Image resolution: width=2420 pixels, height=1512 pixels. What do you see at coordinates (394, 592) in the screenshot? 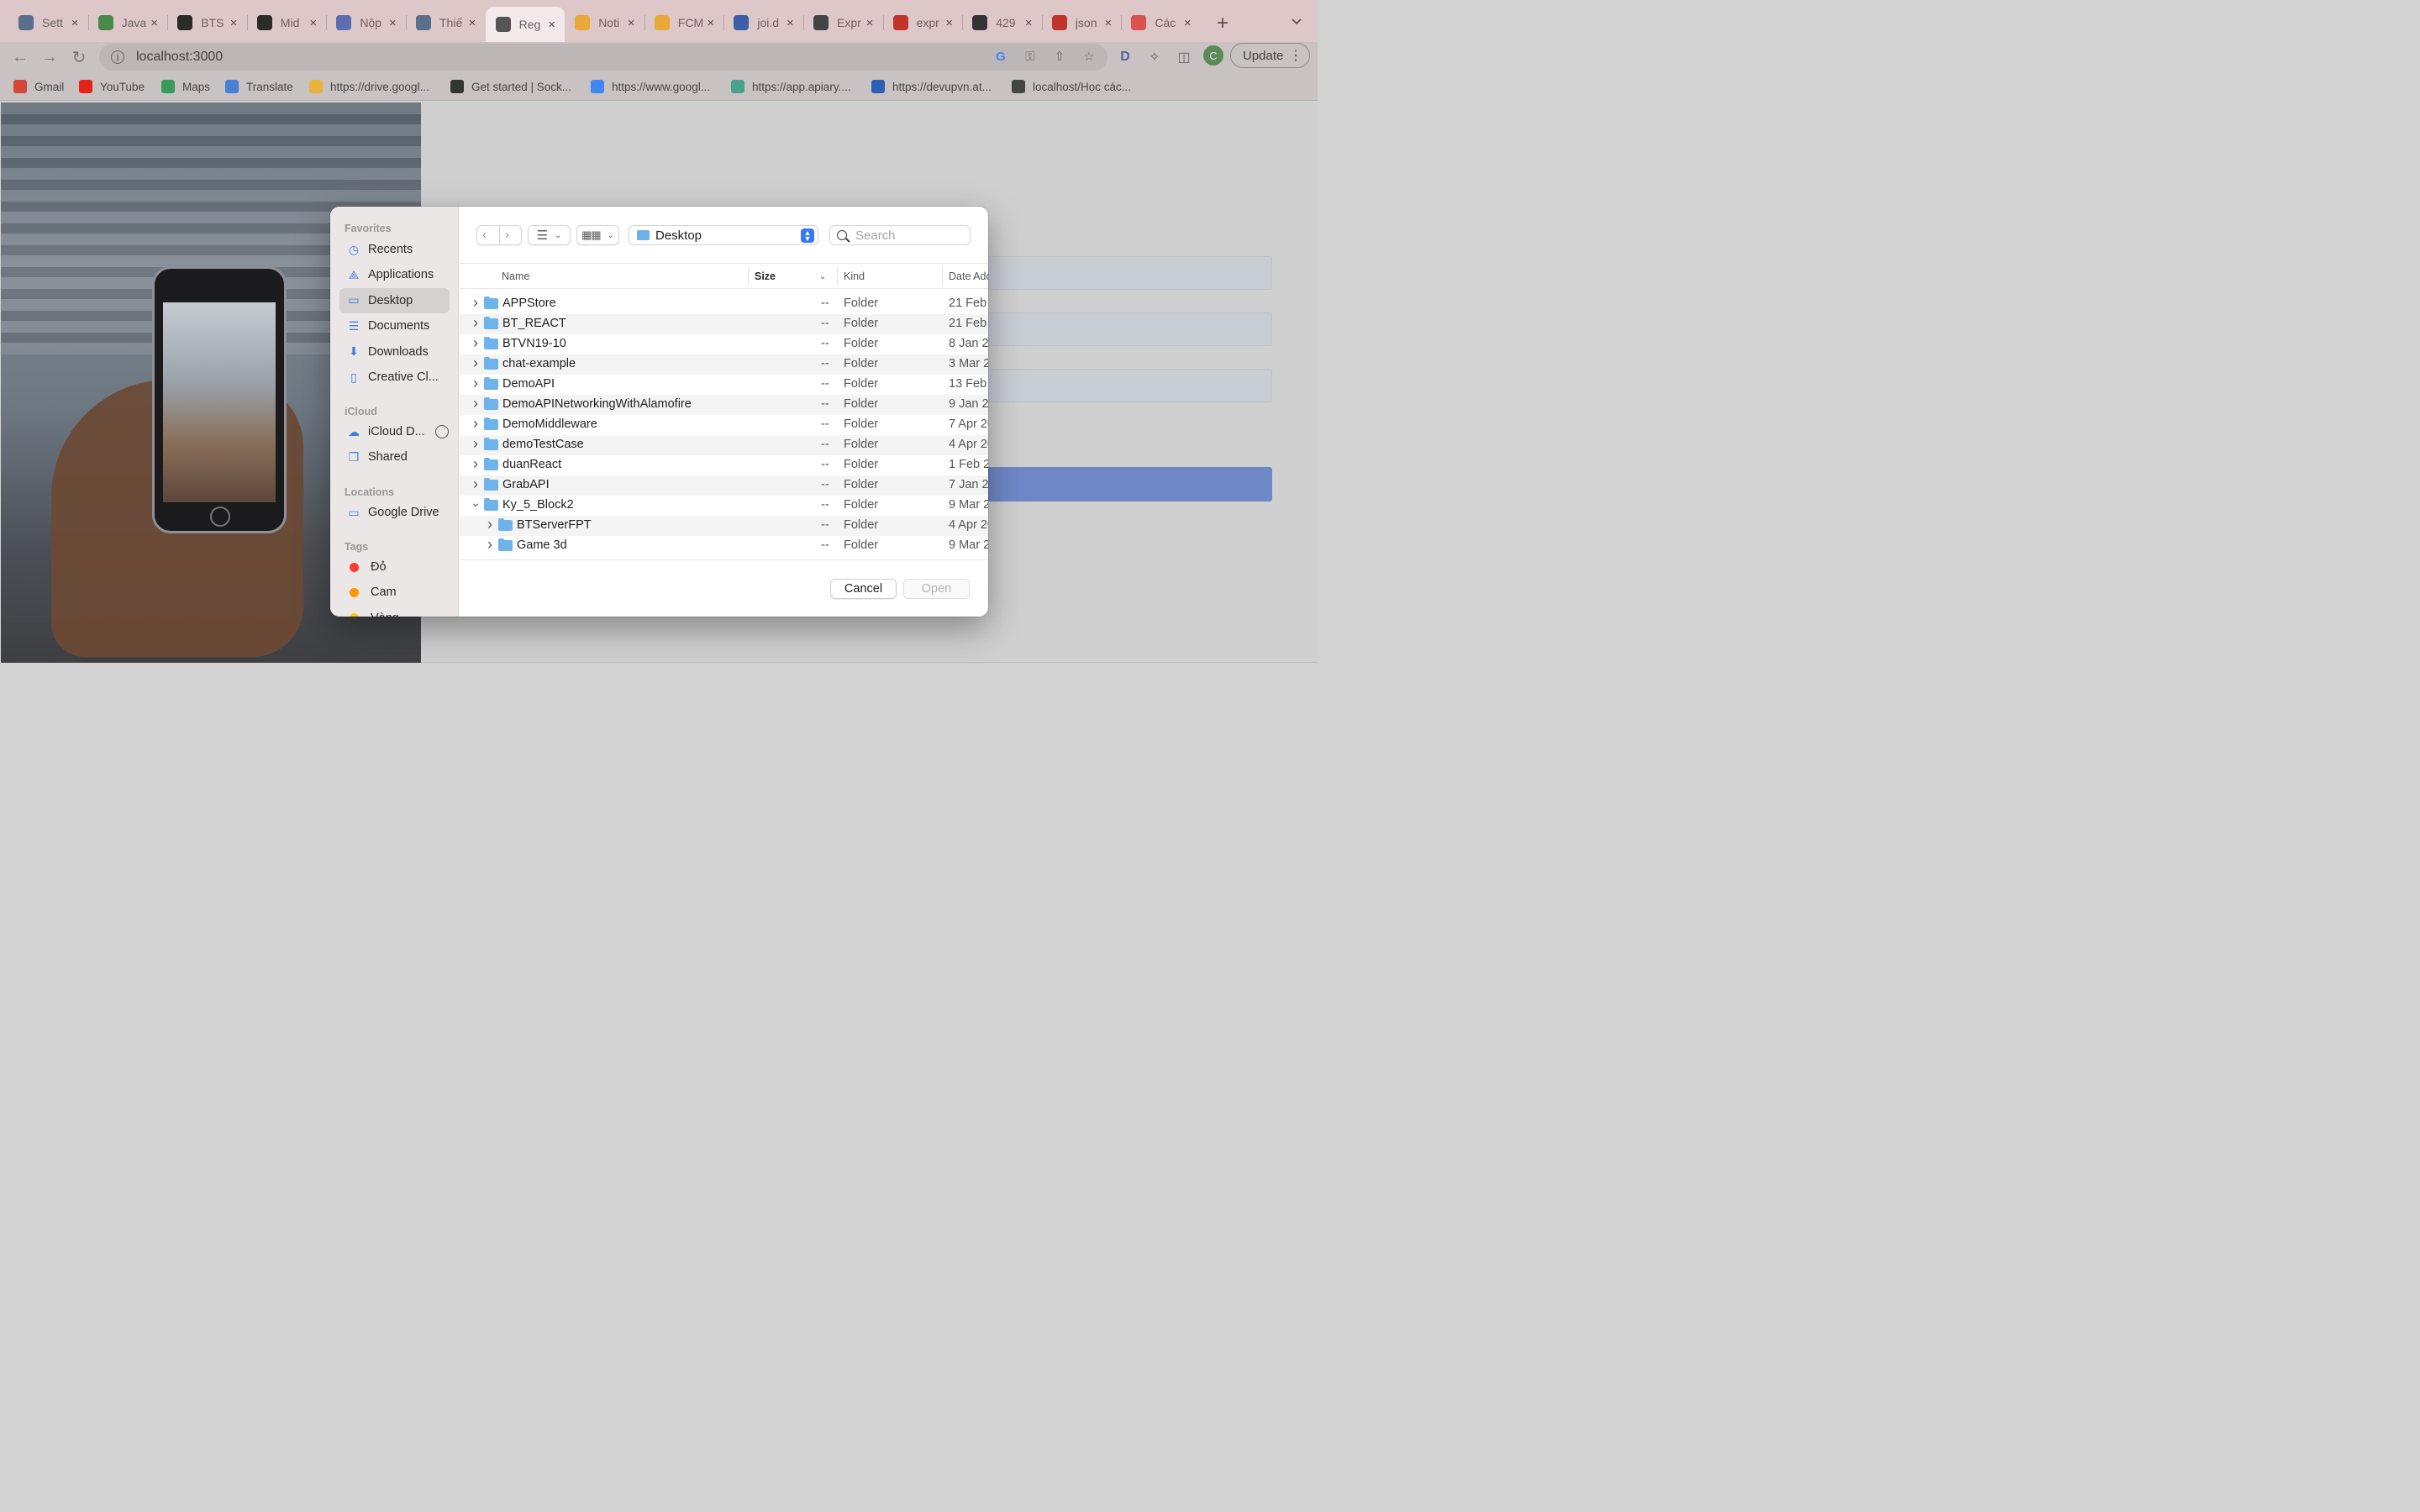
I see `tag-item: Cam` at bounding box center [394, 592].